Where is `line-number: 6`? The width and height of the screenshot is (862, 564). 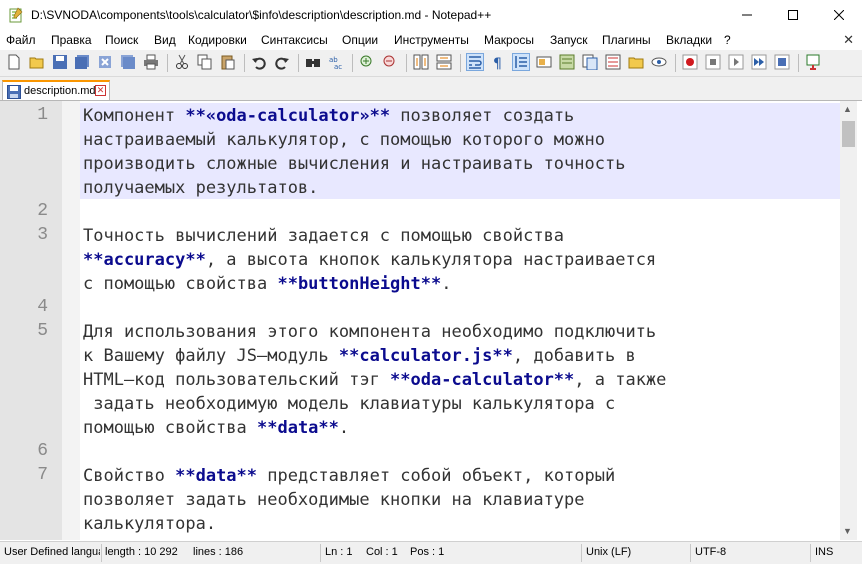 line-number: 6 is located at coordinates (42, 451).